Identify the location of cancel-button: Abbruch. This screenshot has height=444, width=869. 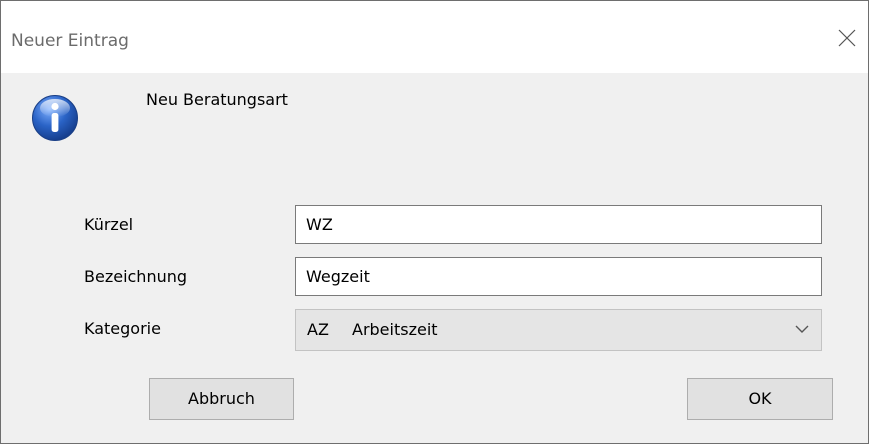
(221, 399).